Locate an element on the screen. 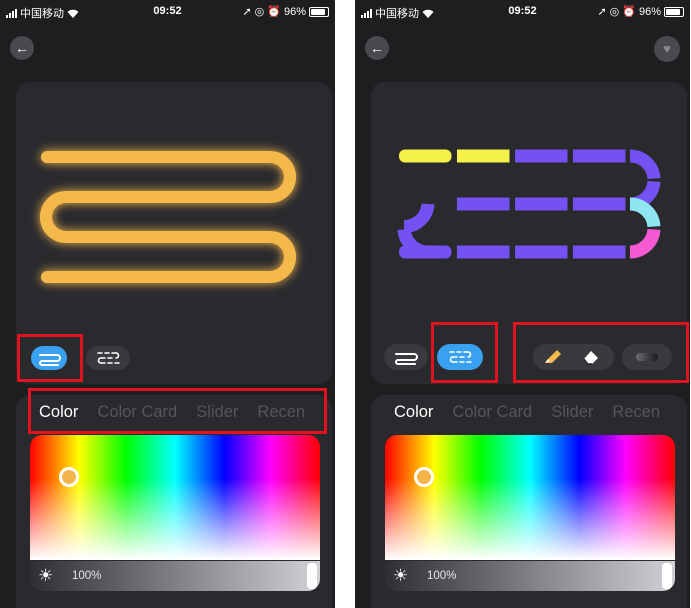  segment-mode-button is located at coordinates (108, 358).